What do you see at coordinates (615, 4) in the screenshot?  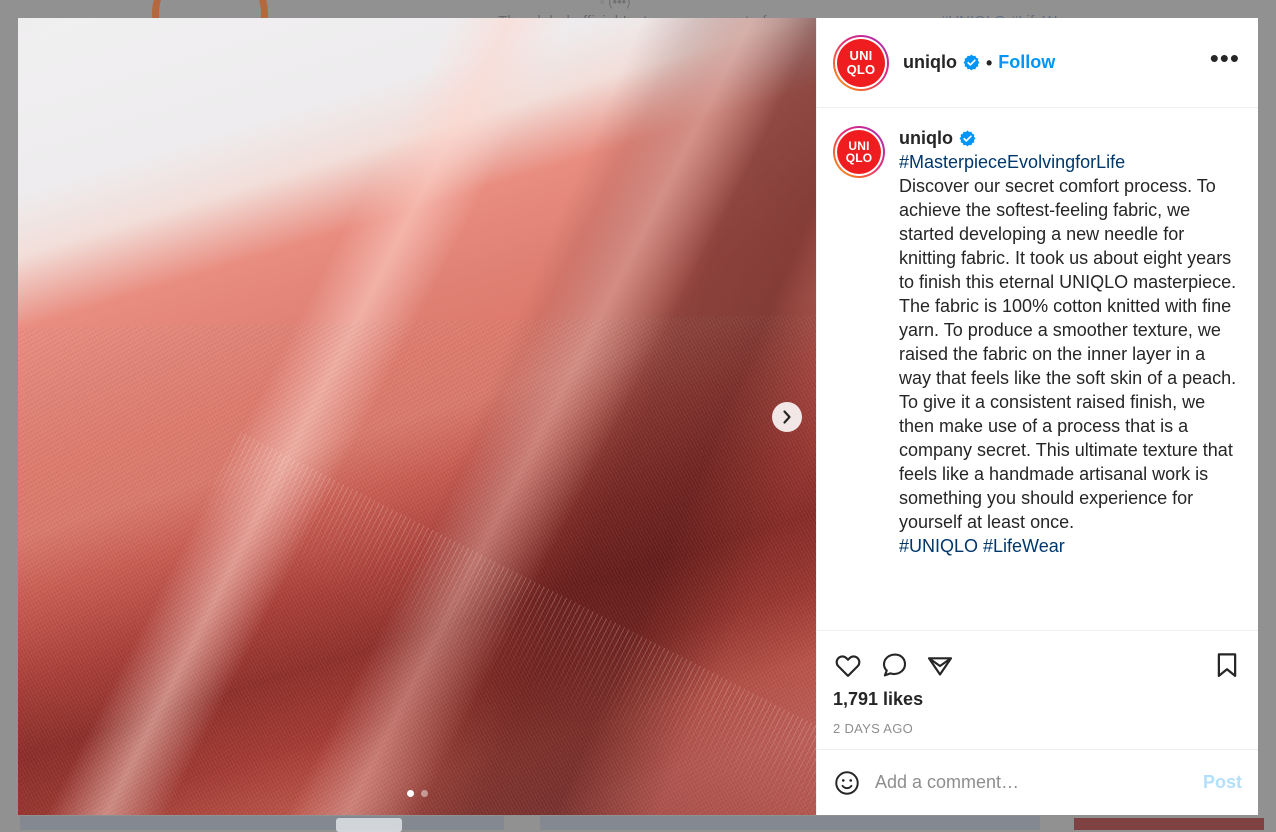 I see `background-ghost-text-0: ◦ (•••)` at bounding box center [615, 4].